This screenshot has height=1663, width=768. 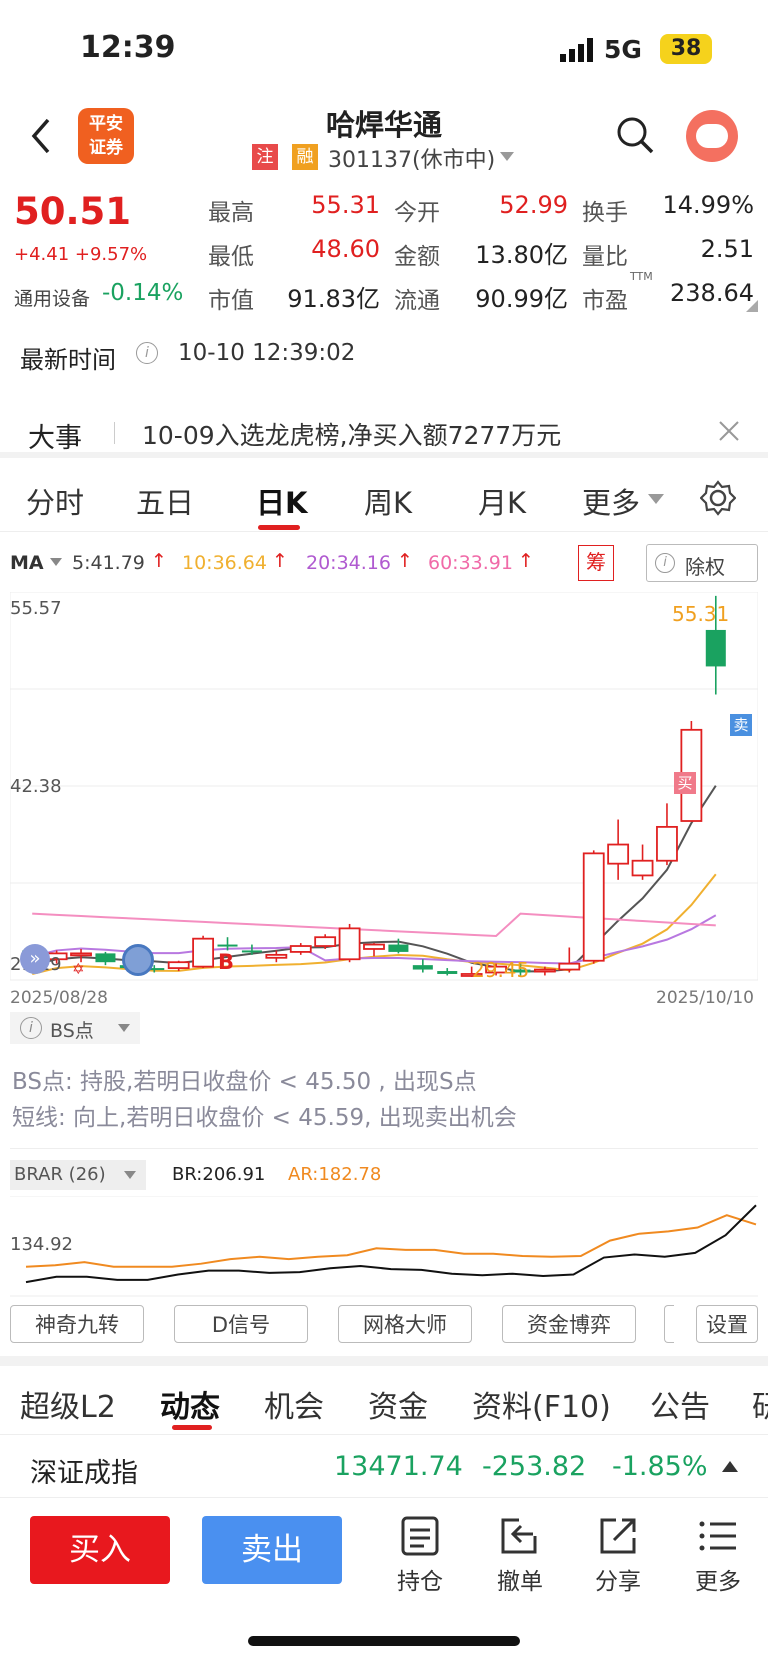 What do you see at coordinates (712, 293) in the screenshot?
I see `pe-value: 238.64` at bounding box center [712, 293].